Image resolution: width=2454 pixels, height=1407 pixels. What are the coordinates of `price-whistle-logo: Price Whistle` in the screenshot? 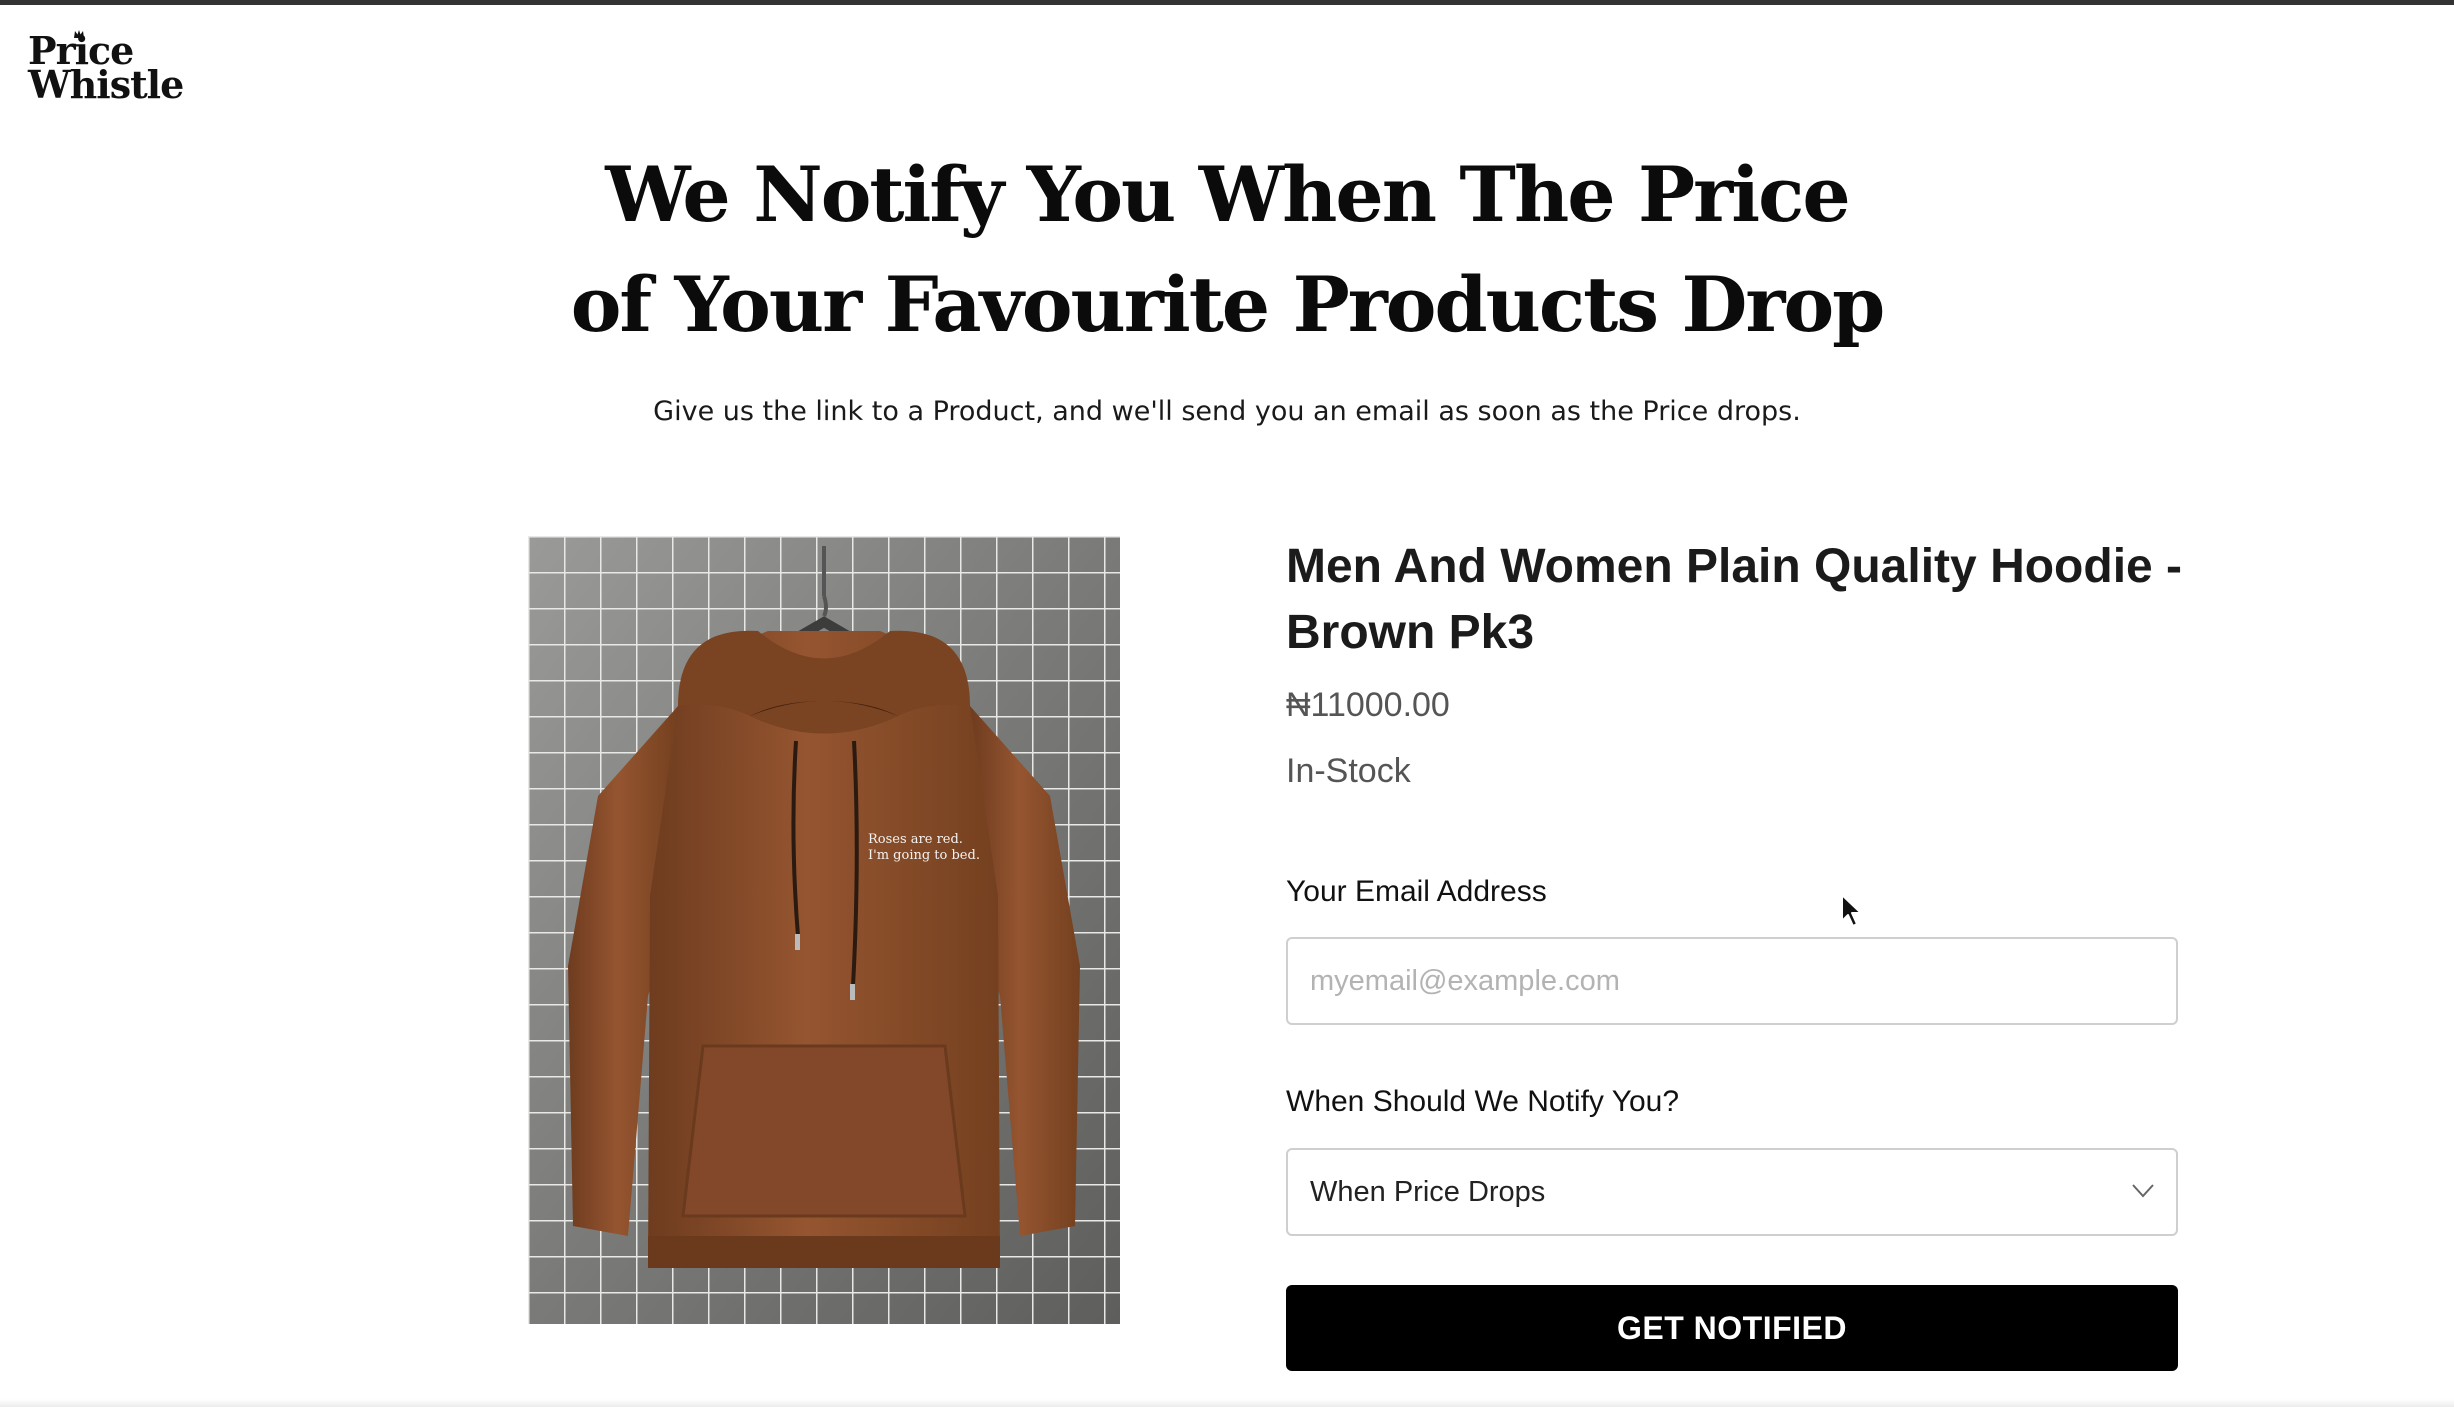 It's located at (106, 68).